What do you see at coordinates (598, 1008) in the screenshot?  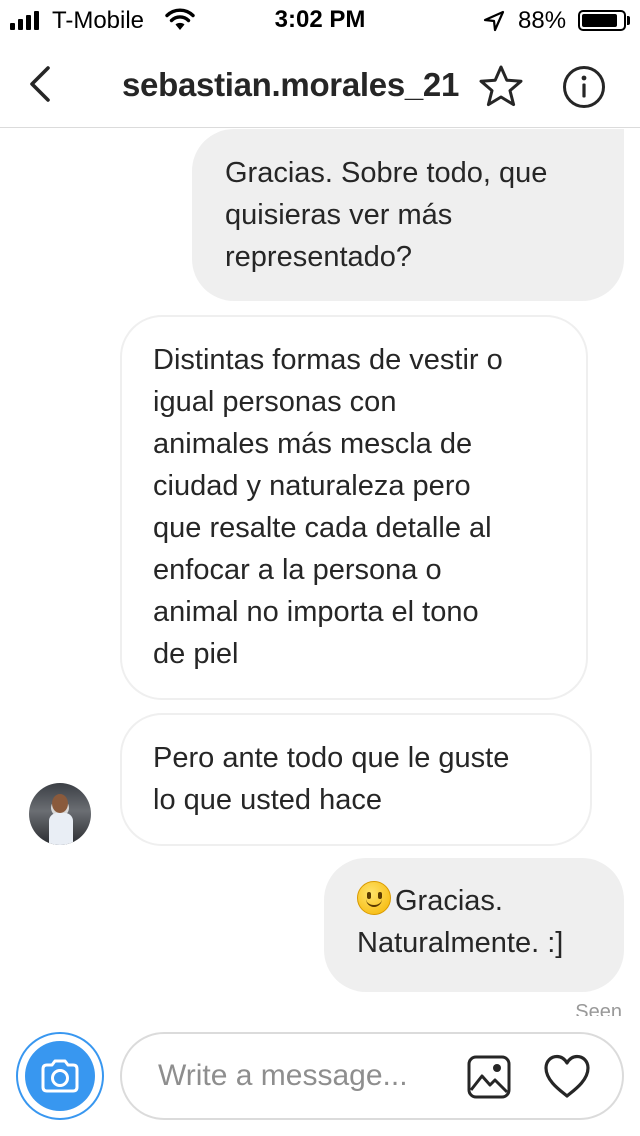 I see `seen-label: Seen` at bounding box center [598, 1008].